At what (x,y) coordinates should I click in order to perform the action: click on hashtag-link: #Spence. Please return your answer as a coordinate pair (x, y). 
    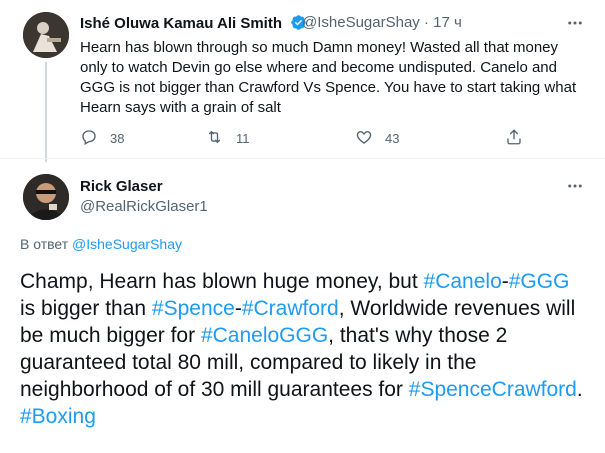
    Looking at the image, I should click on (193, 308).